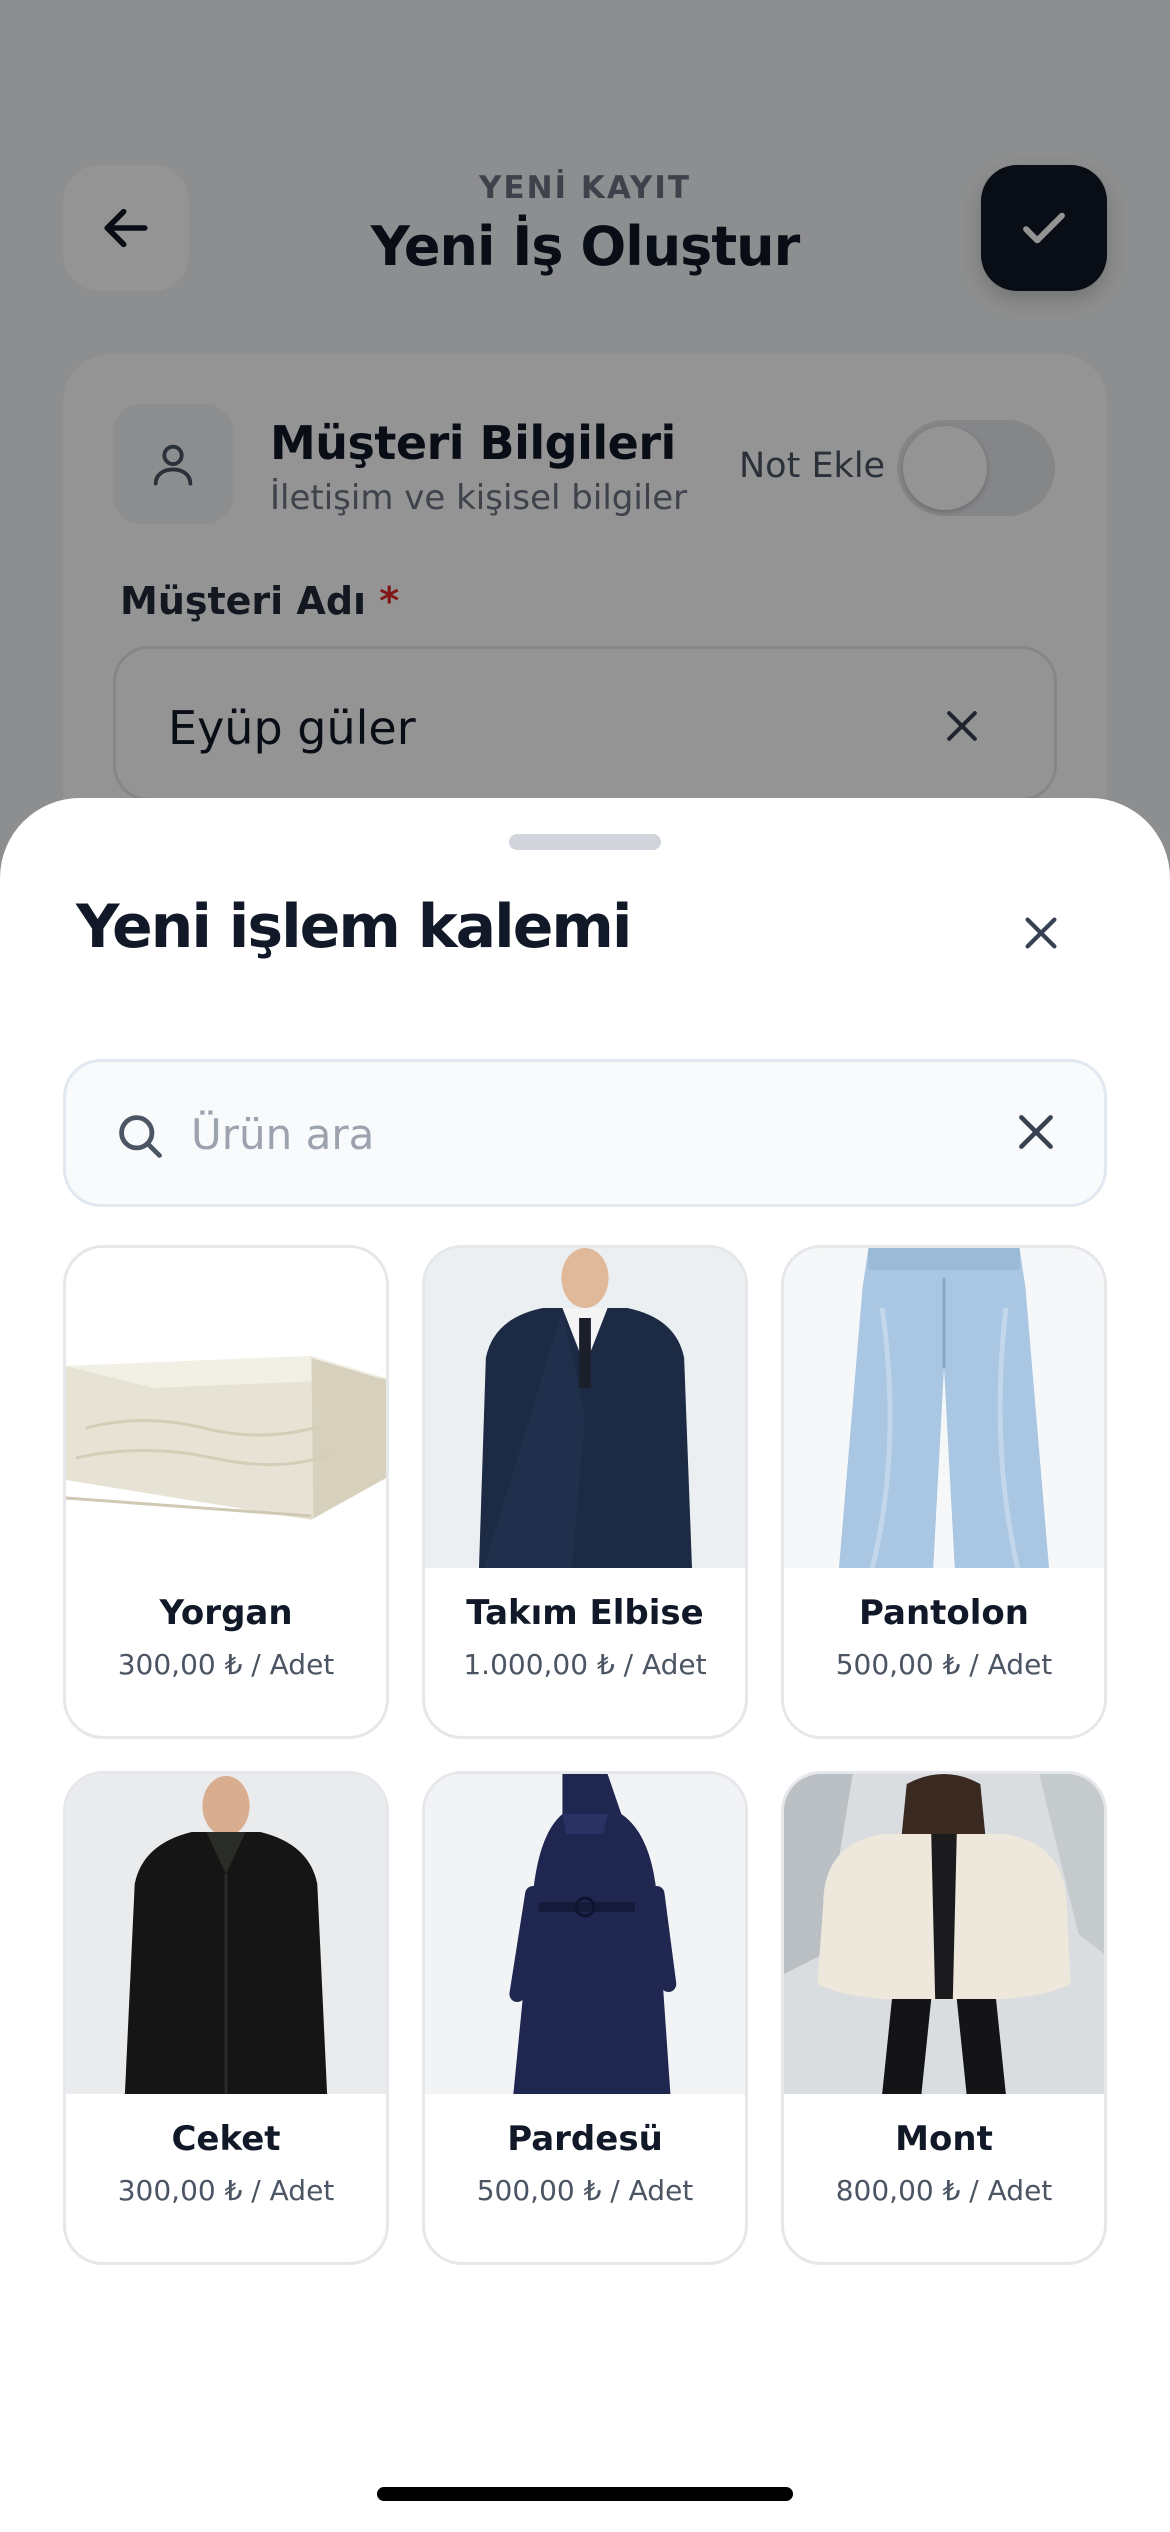 The height and width of the screenshot is (2532, 1170). I want to click on product-search-input, so click(581, 1134).